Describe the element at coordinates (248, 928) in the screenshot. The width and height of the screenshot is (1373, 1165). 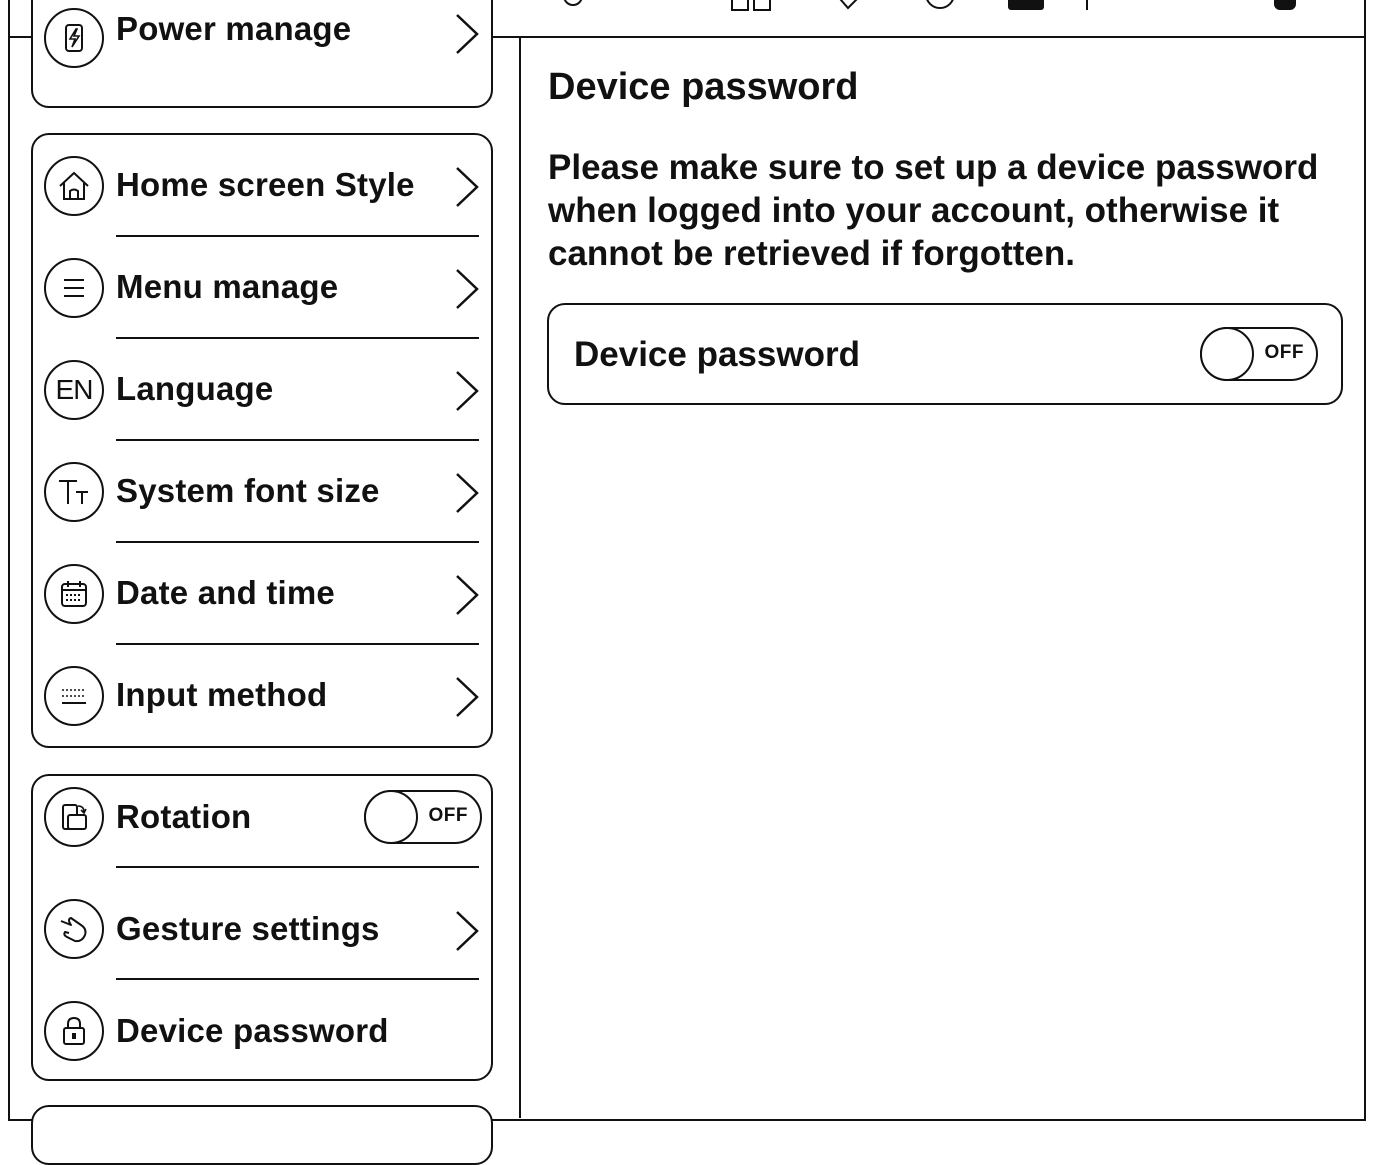
I see `menu-item-label: Gesture settings` at that location.